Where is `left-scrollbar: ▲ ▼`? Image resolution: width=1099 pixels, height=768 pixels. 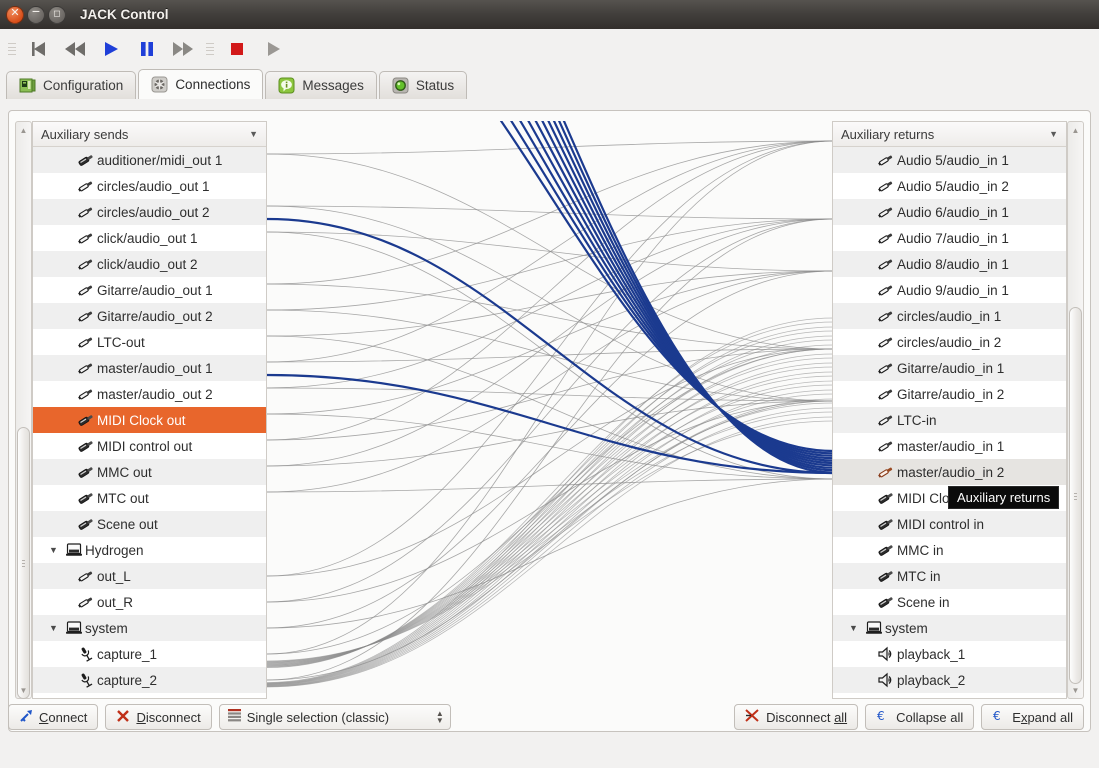
left-scrollbar: ▲ ▼ is located at coordinates (23, 410).